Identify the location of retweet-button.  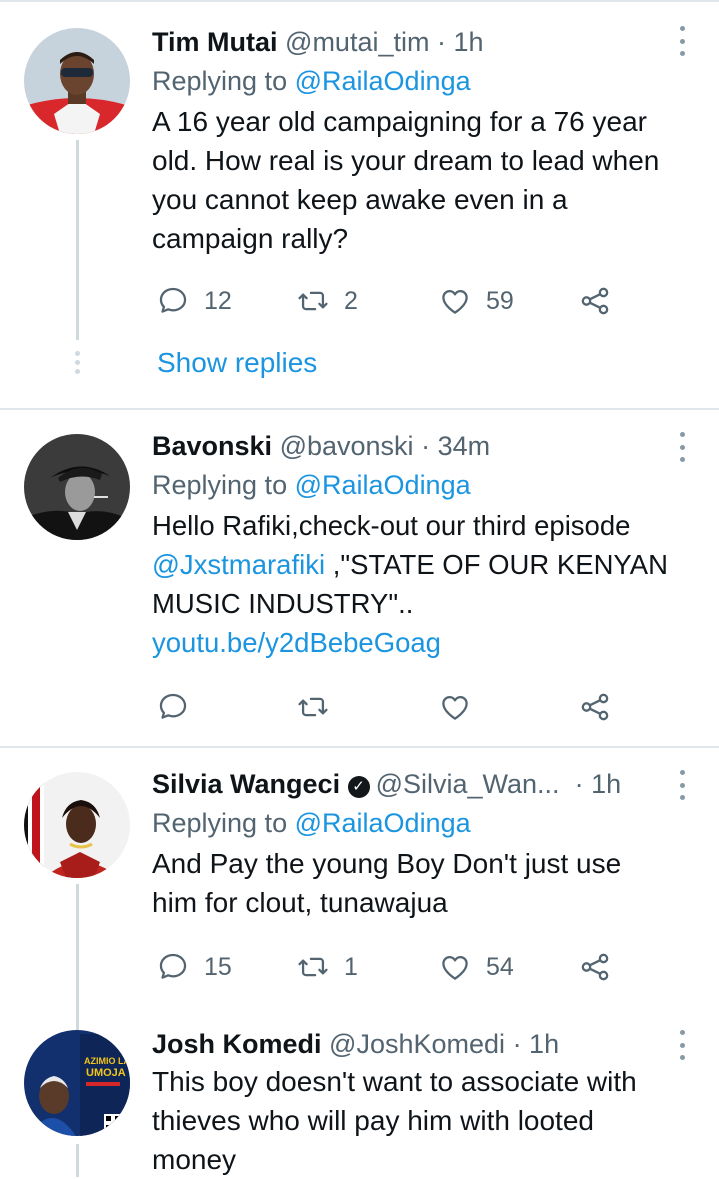
(313, 707).